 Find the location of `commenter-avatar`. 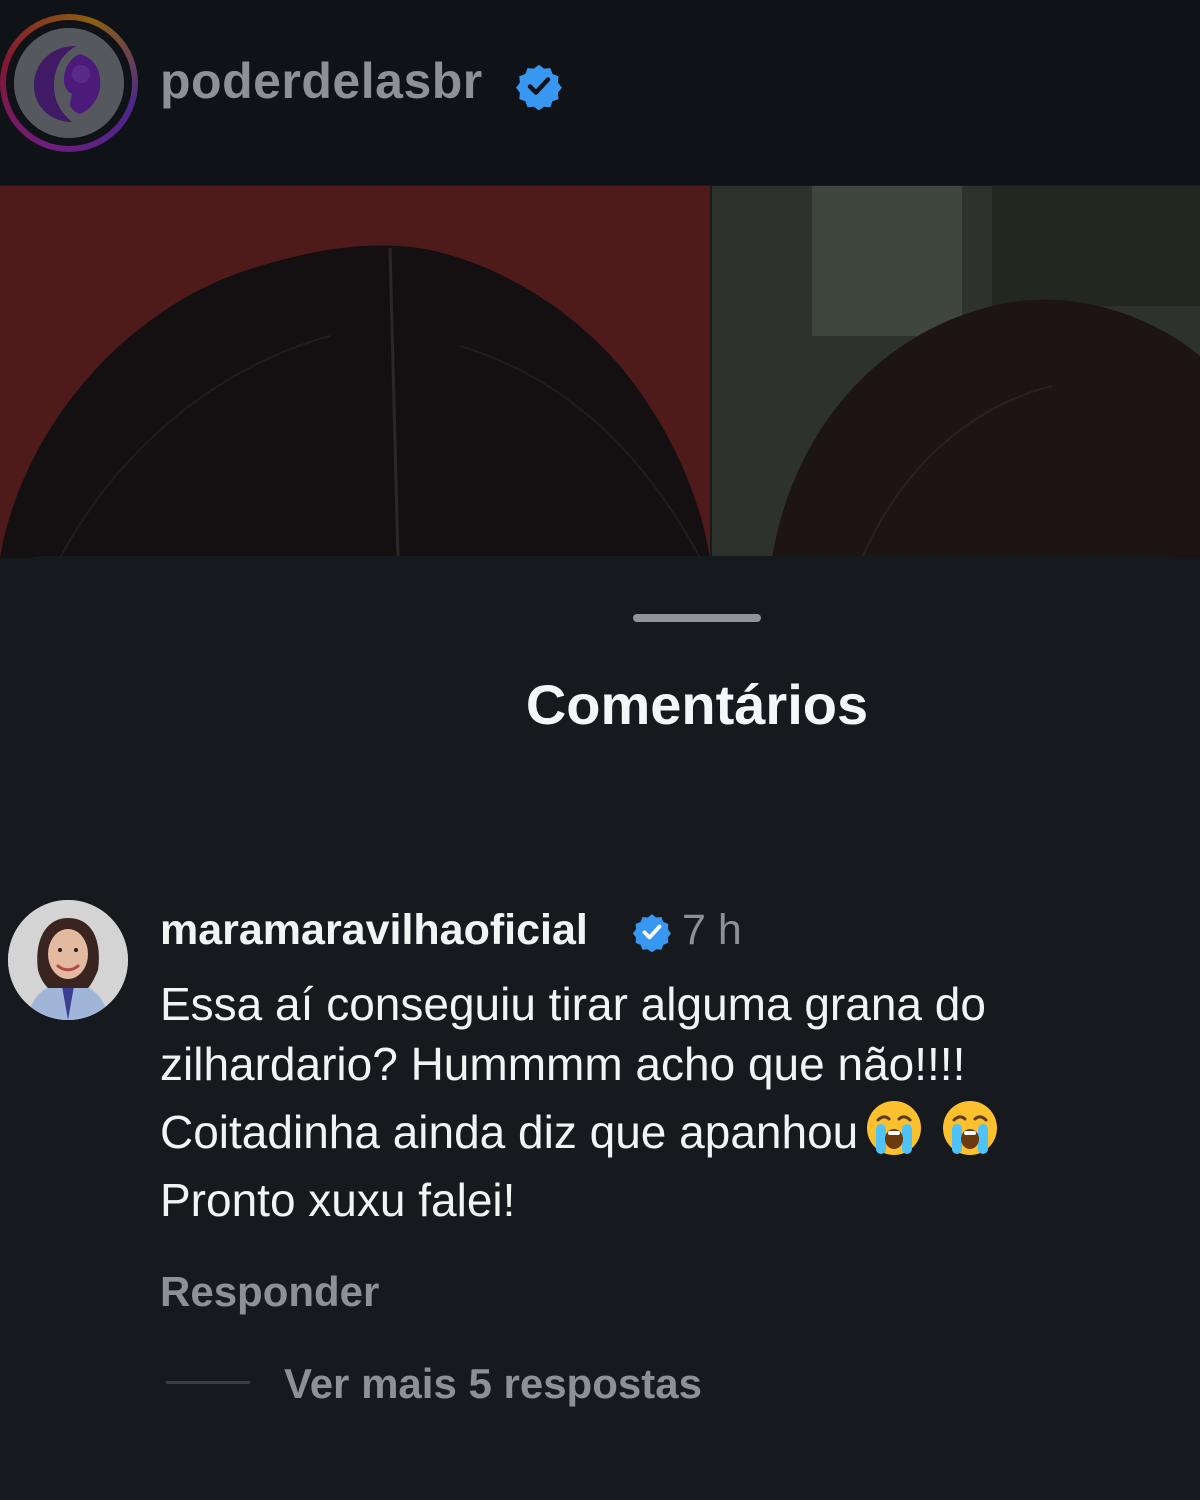

commenter-avatar is located at coordinates (68, 960).